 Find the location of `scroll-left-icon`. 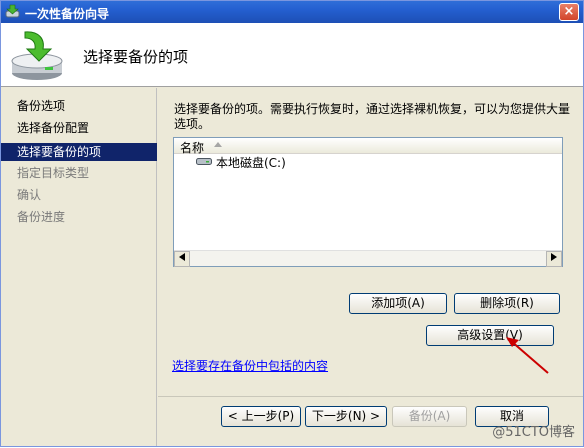

scroll-left-icon is located at coordinates (182, 257).